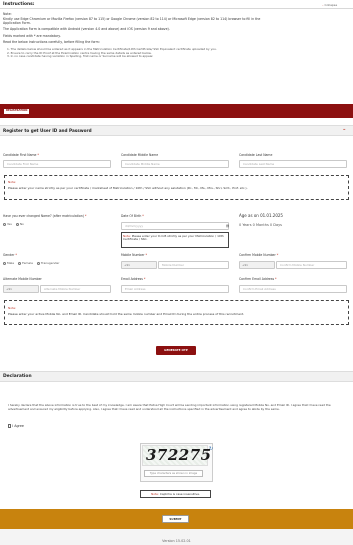 This screenshot has height=545, width=353. I want to click on confirm-mobile-label: Confirm Mobile Number *, so click(259, 255).